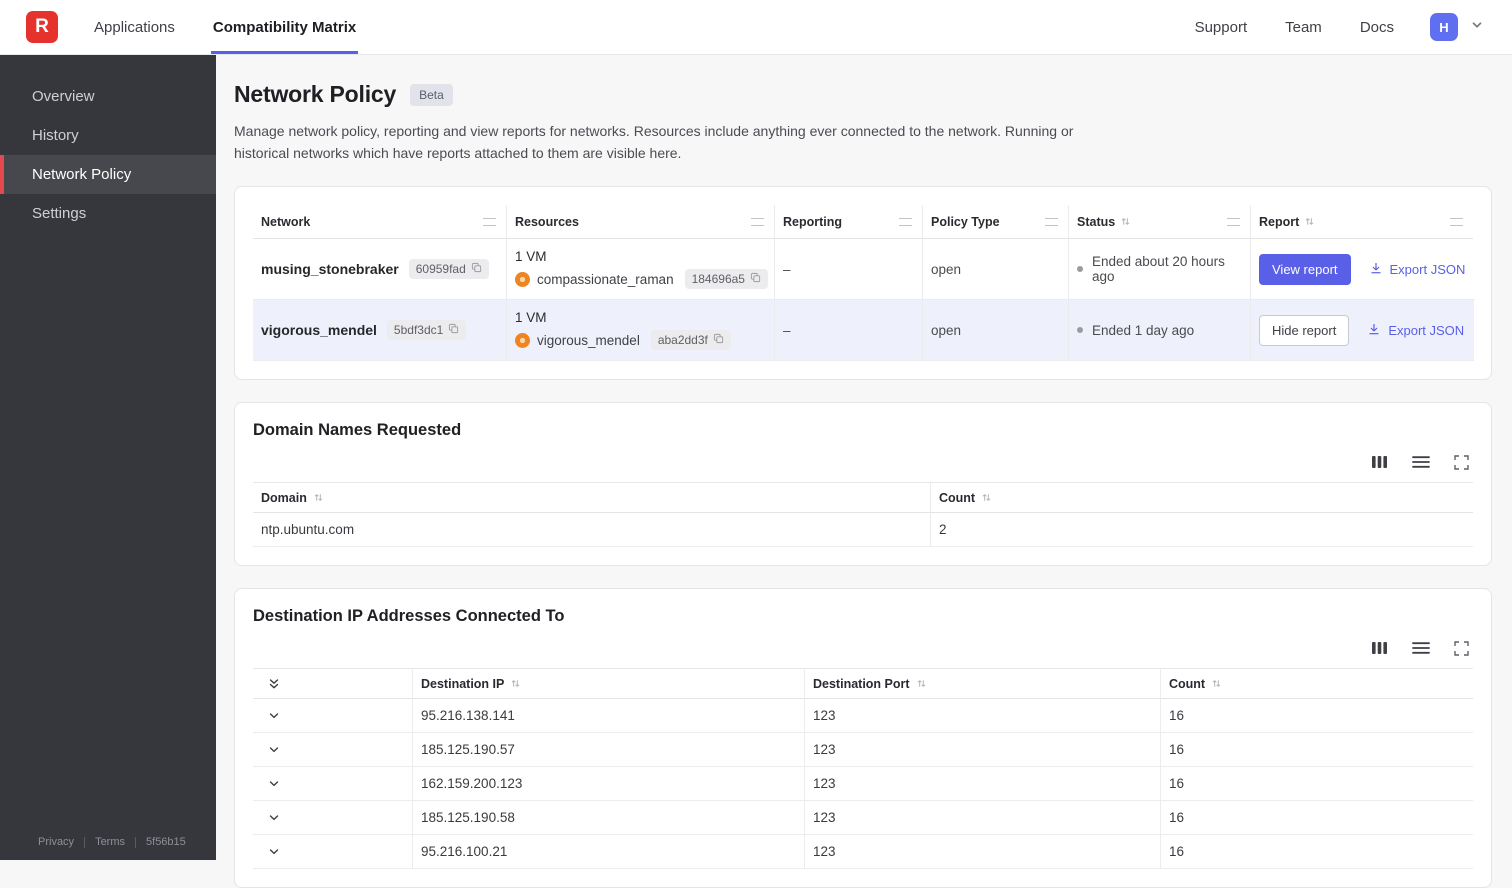 The height and width of the screenshot is (888, 1512). I want to click on nav-compatibility-matrix: Compatibility Matrix, so click(284, 27).